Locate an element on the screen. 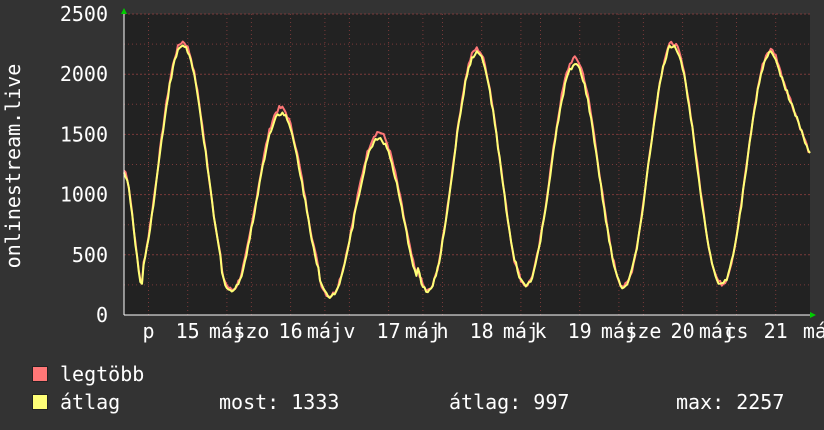 The width and height of the screenshot is (824, 430). x-tick-label: k is located at coordinates (540, 331).